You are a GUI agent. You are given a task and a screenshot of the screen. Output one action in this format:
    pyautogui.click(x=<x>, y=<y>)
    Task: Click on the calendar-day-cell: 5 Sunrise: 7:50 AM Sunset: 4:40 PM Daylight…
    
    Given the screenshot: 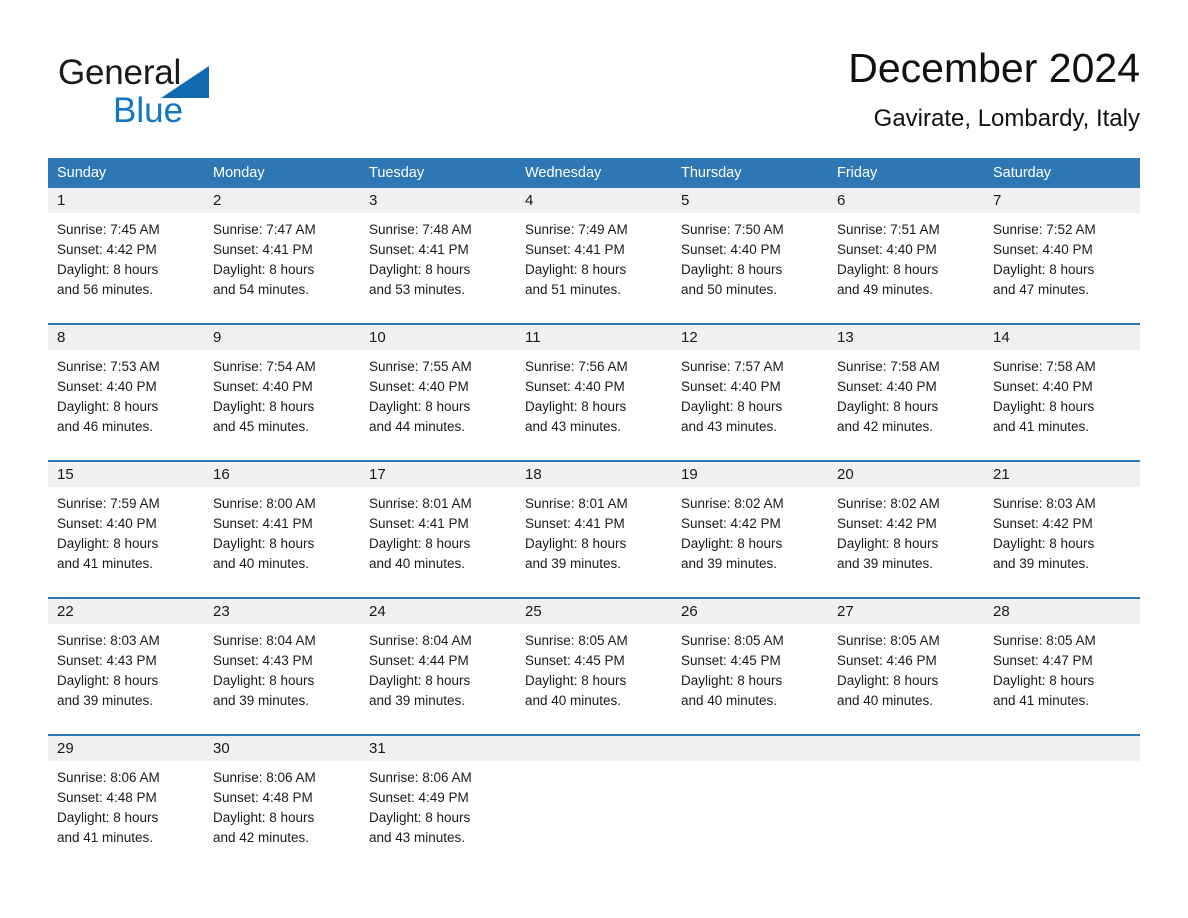 What is the action you would take?
    pyautogui.click(x=750, y=251)
    